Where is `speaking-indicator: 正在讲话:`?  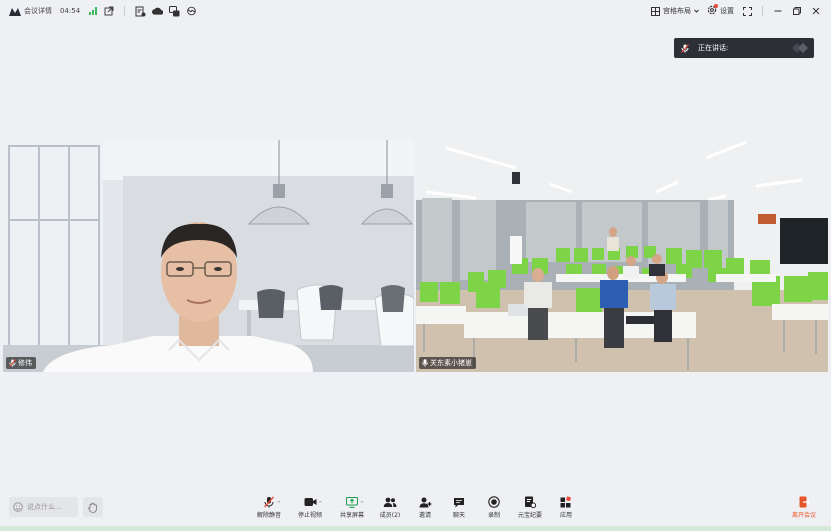
speaking-indicator: 正在讲话: is located at coordinates (744, 48).